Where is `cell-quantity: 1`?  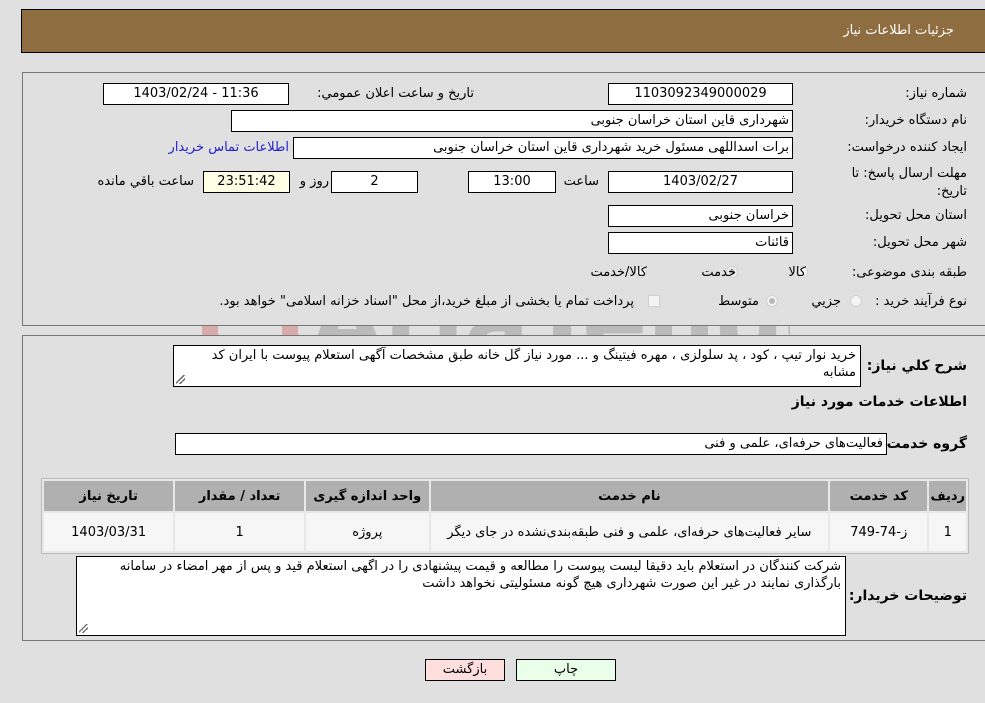
cell-quantity: 1 is located at coordinates (239, 532).